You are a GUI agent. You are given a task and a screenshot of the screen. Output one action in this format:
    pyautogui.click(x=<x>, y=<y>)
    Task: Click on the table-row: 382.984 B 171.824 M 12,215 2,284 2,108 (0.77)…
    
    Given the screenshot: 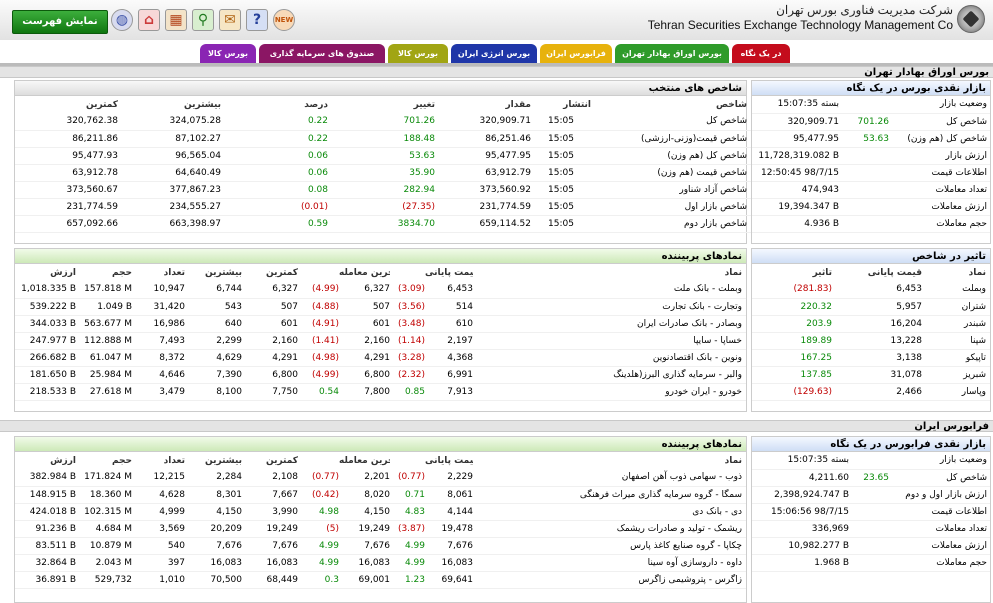 What is the action you would take?
    pyautogui.click(x=380, y=478)
    